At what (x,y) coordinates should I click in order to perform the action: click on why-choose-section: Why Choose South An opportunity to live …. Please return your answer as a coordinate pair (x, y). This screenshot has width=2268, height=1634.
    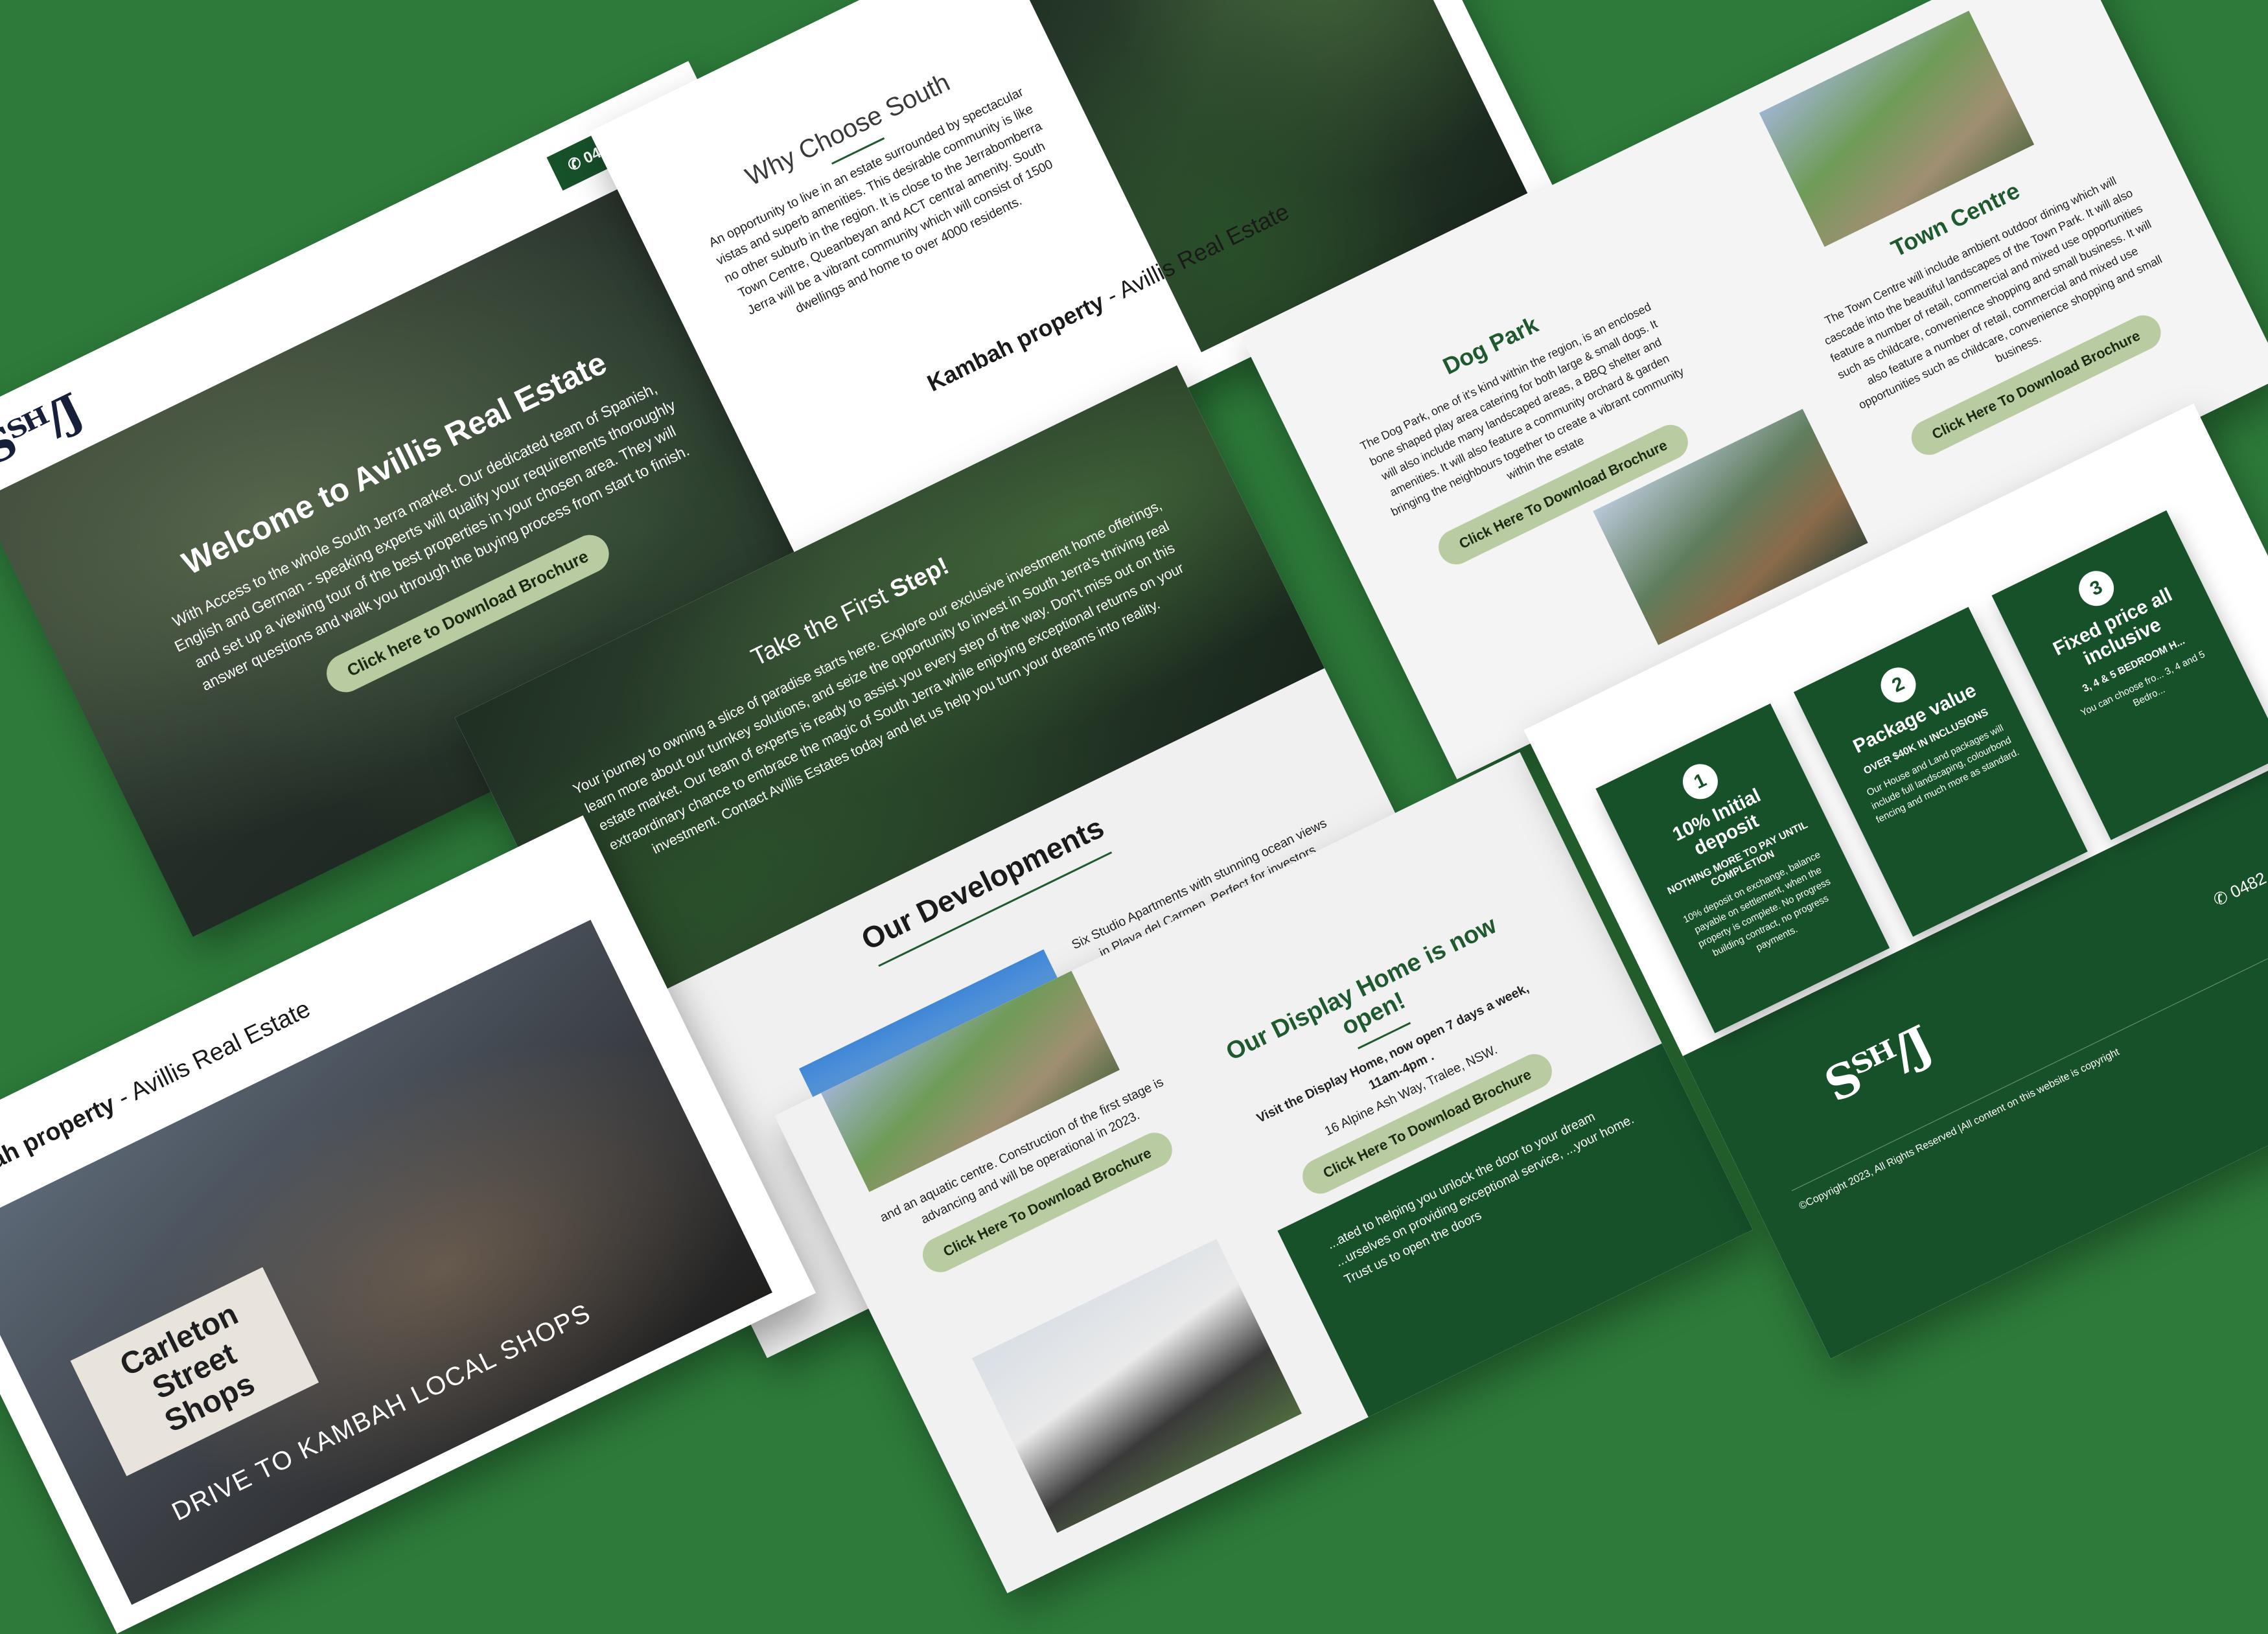
    Looking at the image, I should click on (877, 191).